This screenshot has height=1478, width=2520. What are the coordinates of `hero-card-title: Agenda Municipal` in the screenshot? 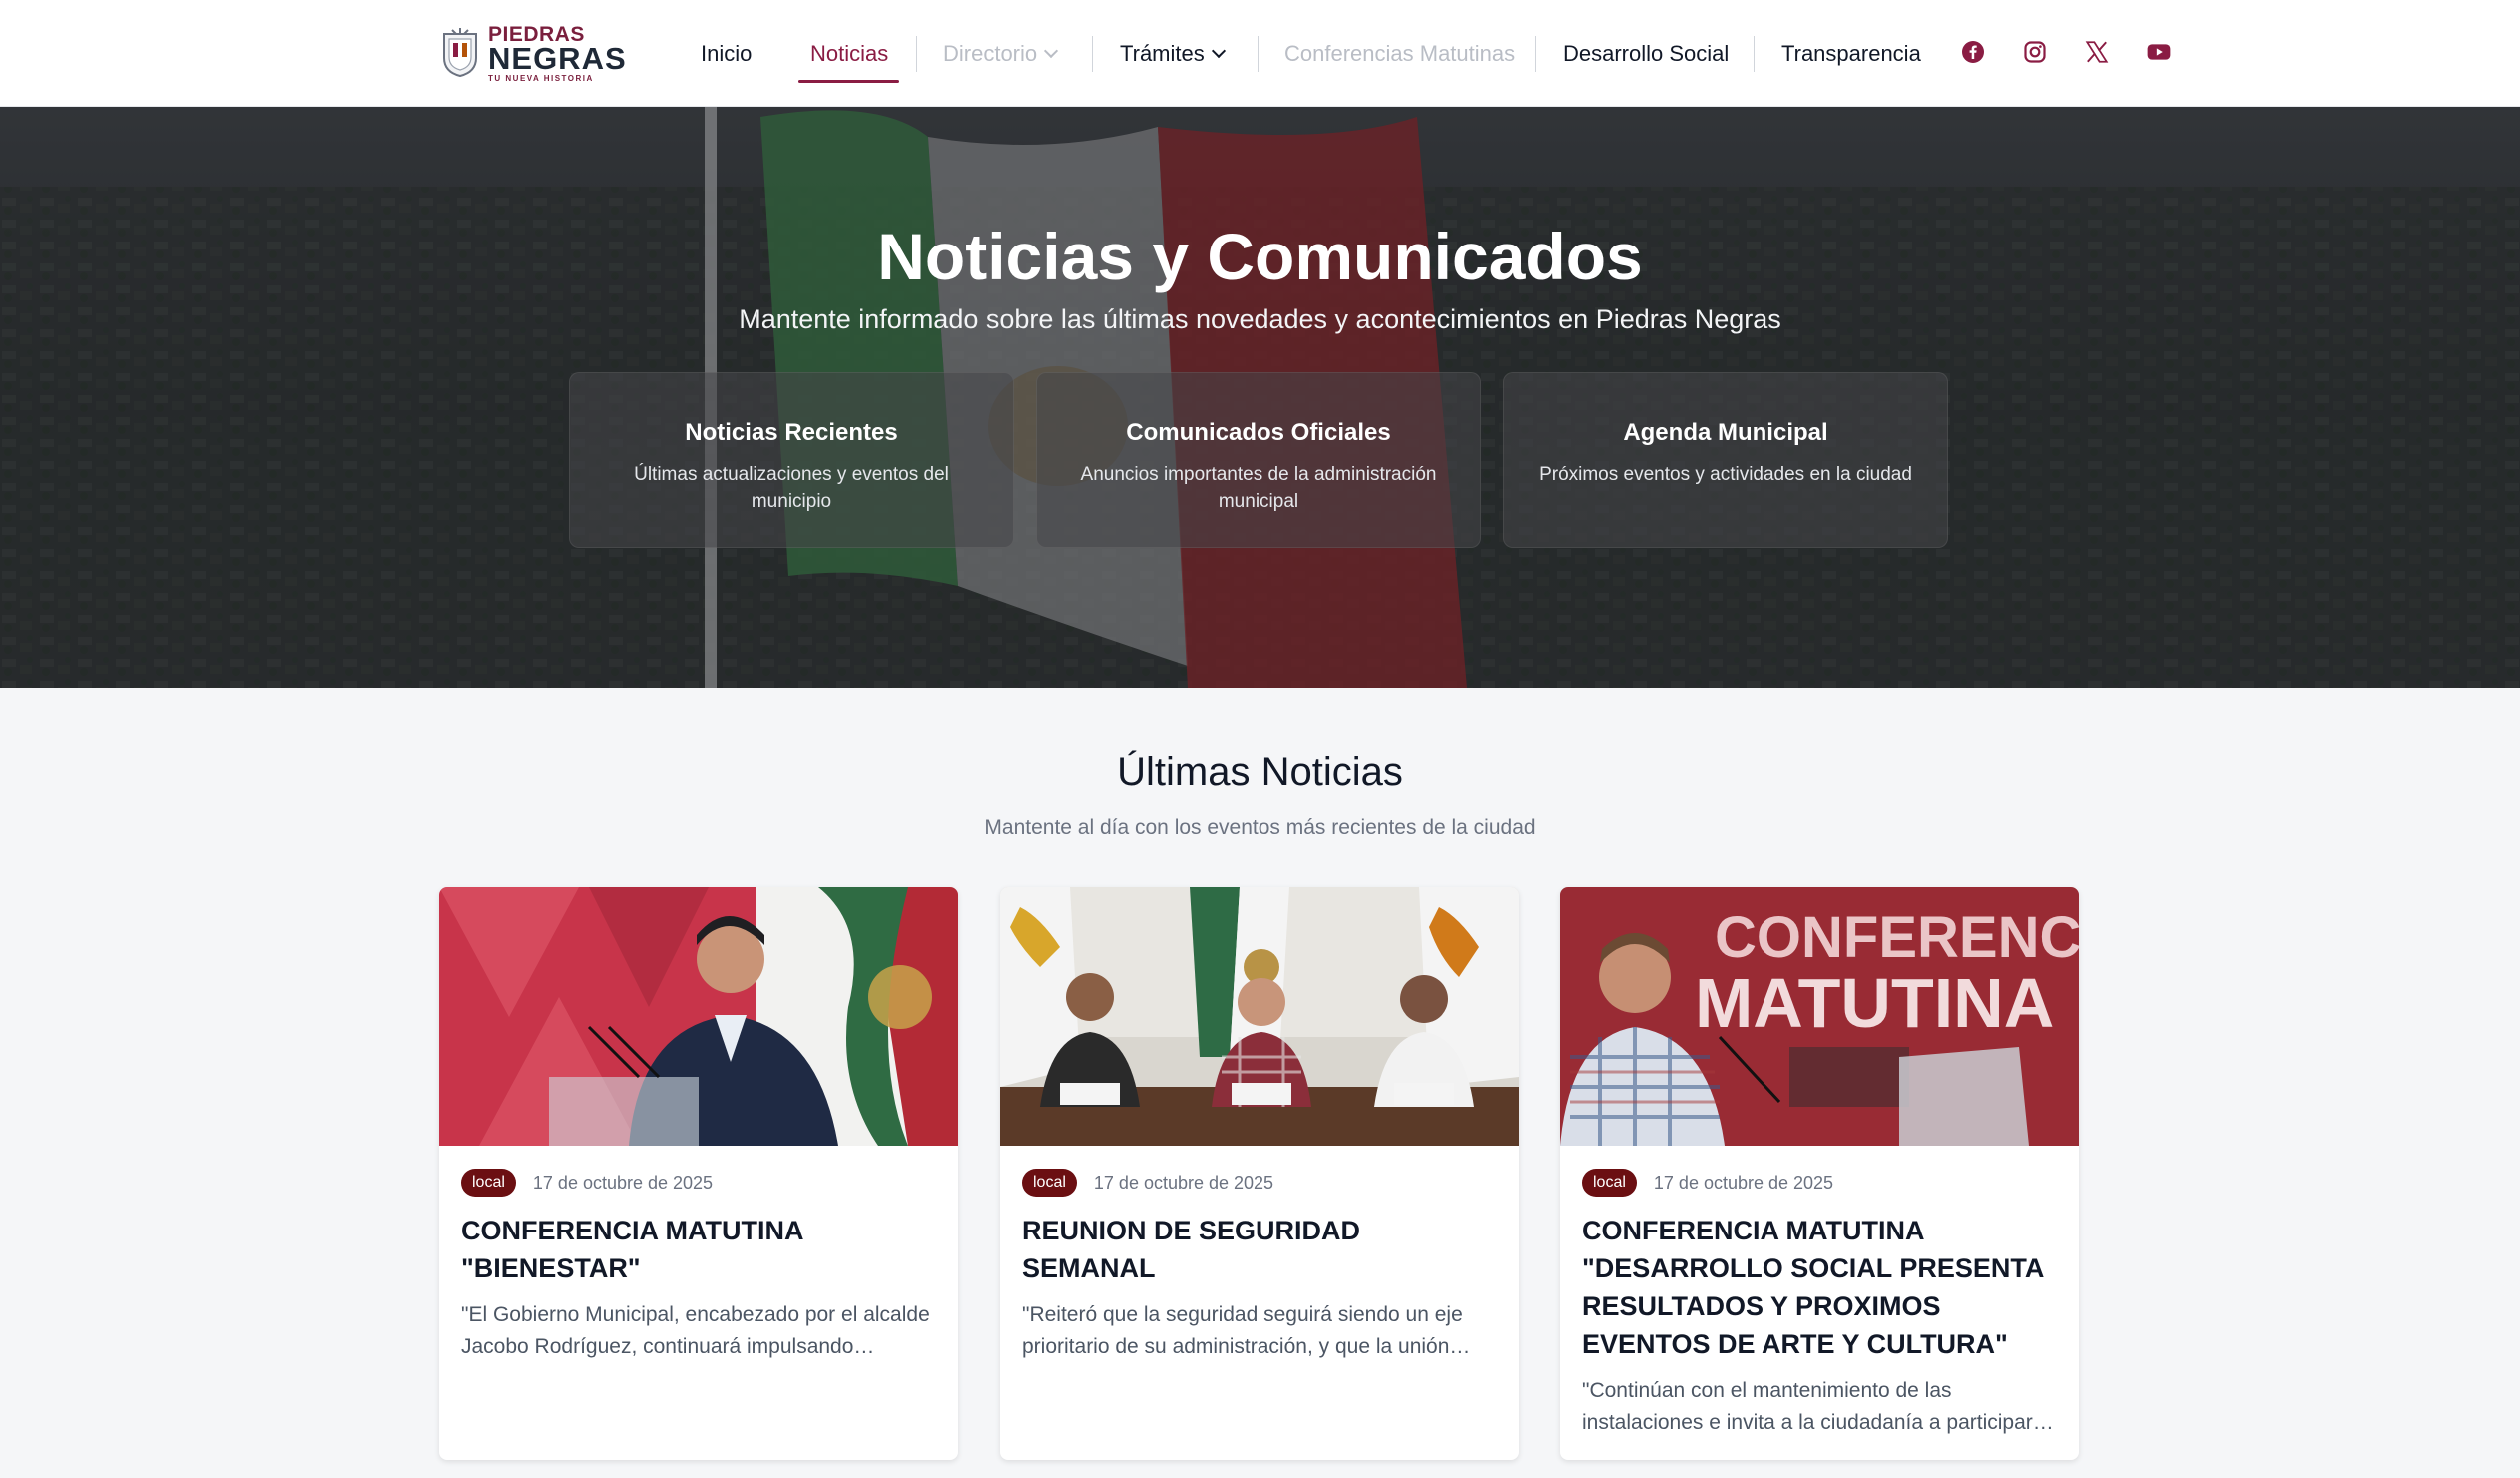 It's located at (1725, 432).